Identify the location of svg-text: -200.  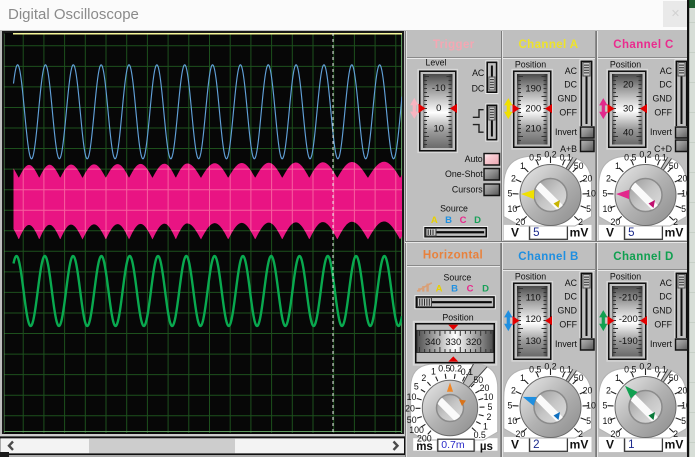
(628, 319).